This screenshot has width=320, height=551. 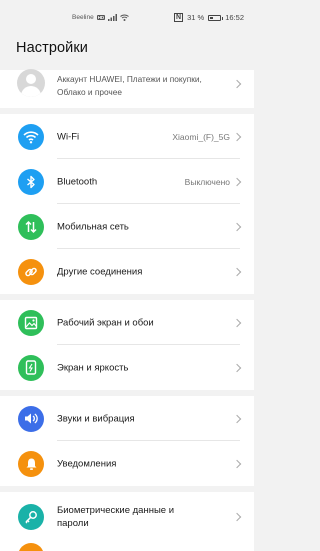 What do you see at coordinates (116, 516) in the screenshot?
I see `row-label: Биометрические данные и пароли` at bounding box center [116, 516].